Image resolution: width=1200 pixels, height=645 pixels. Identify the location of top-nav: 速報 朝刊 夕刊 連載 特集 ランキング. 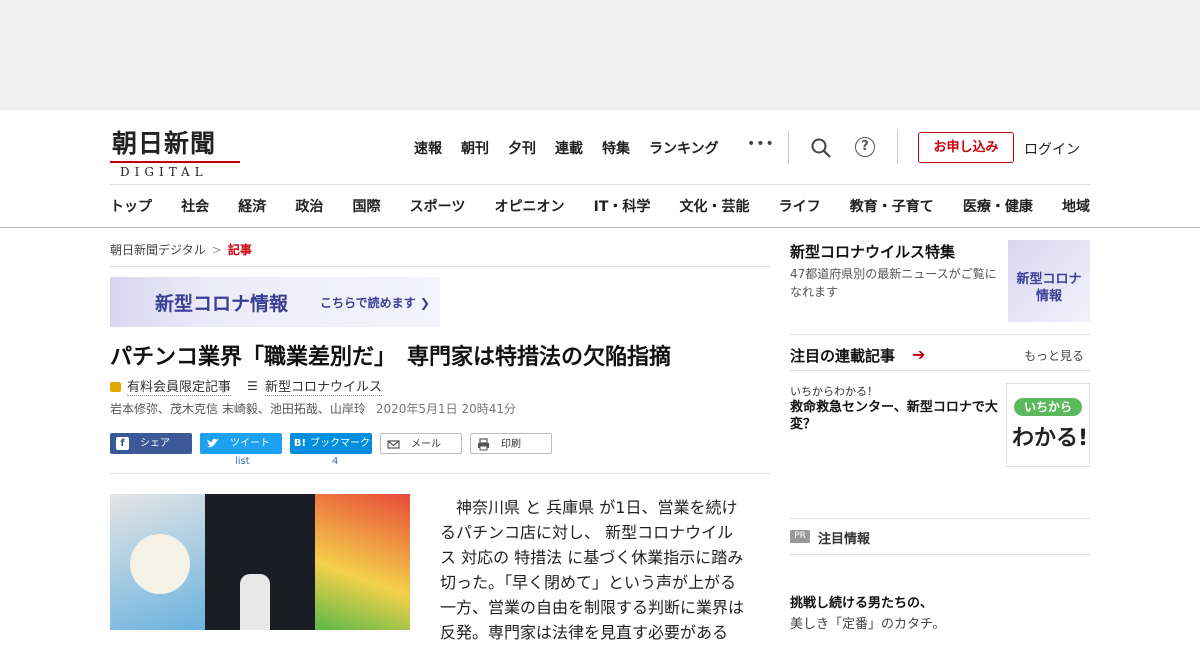
(566, 148).